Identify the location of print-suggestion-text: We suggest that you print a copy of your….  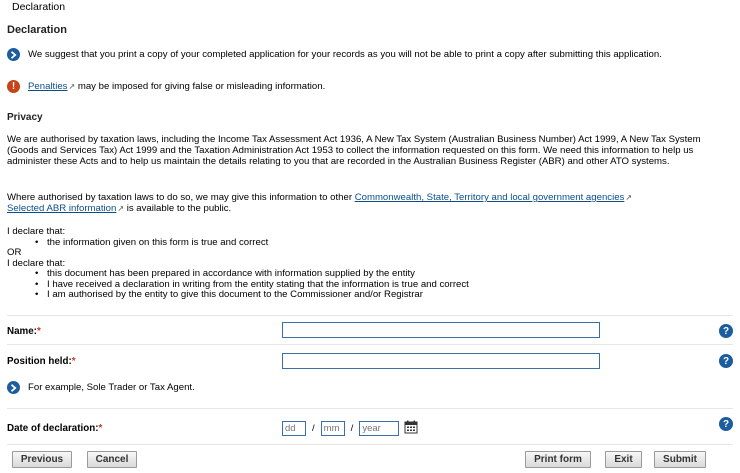
(345, 54).